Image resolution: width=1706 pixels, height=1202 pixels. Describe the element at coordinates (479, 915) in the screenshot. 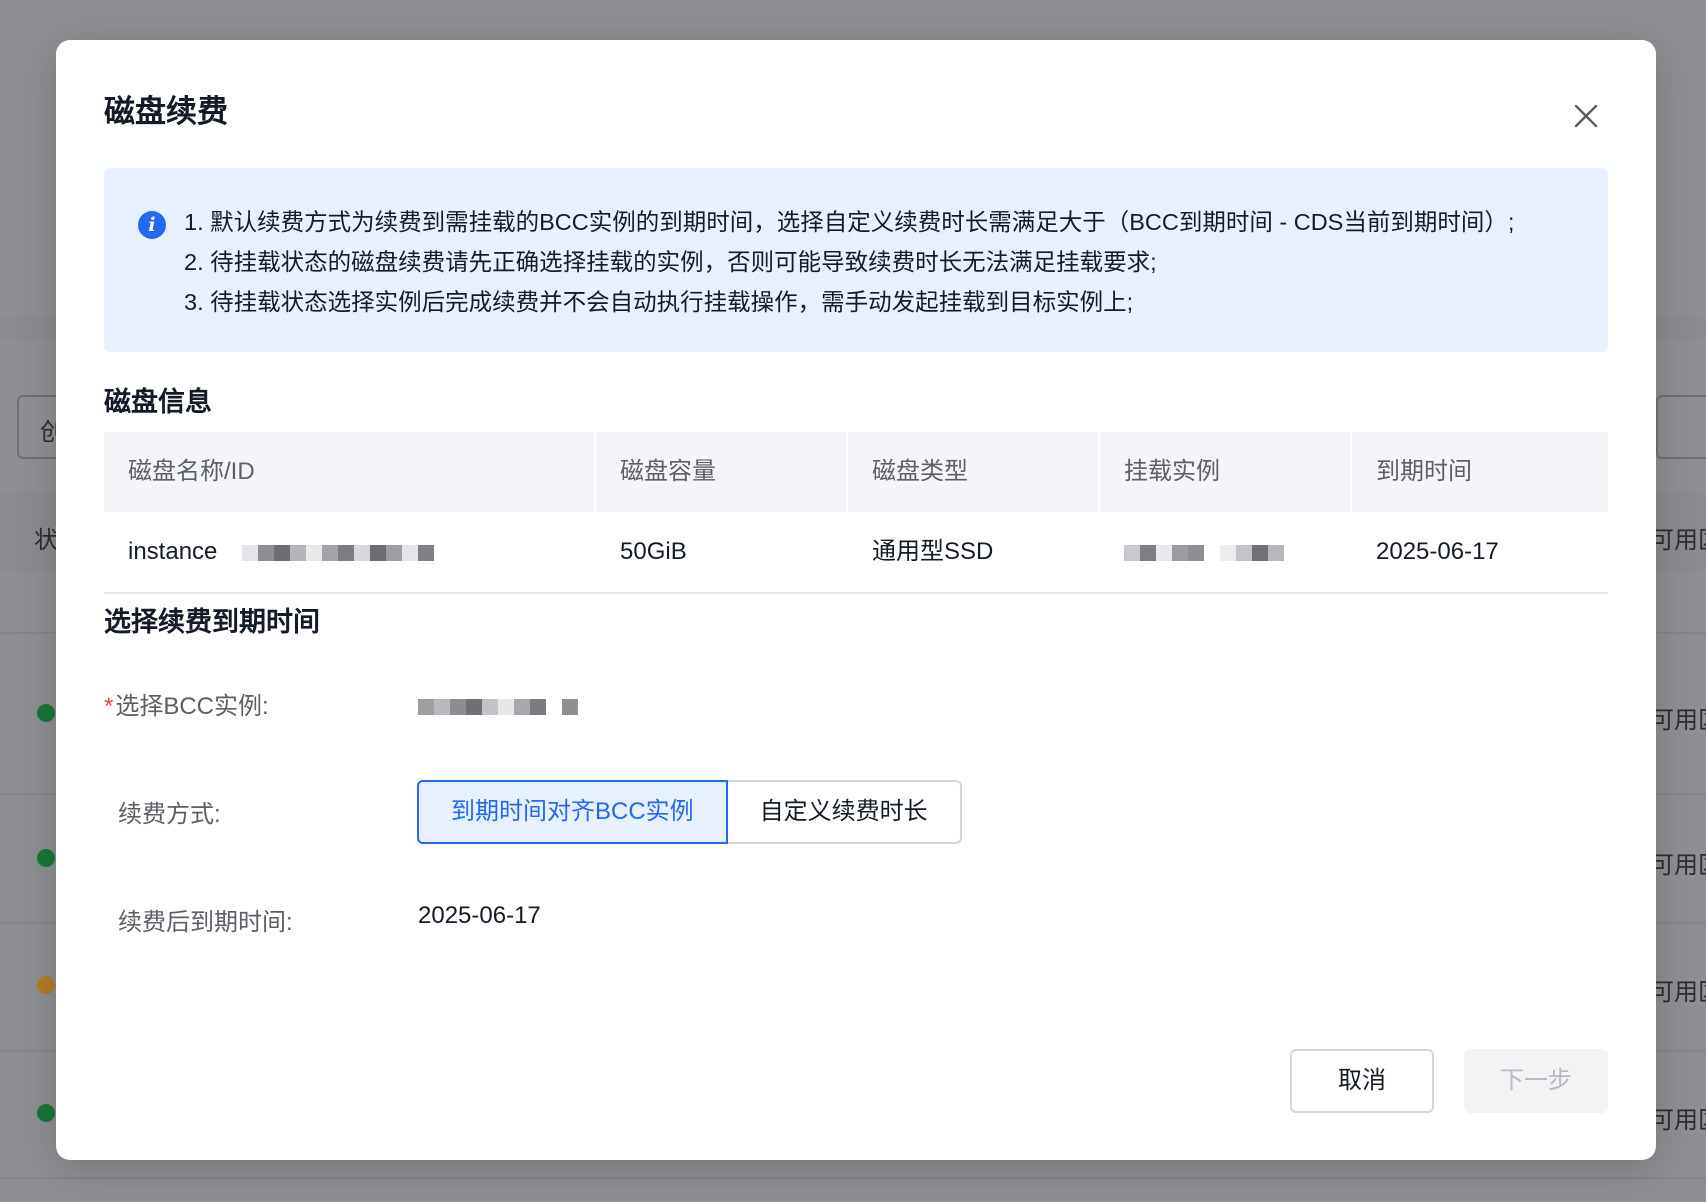

I see `expire-after-value: 2025-06-17` at that location.